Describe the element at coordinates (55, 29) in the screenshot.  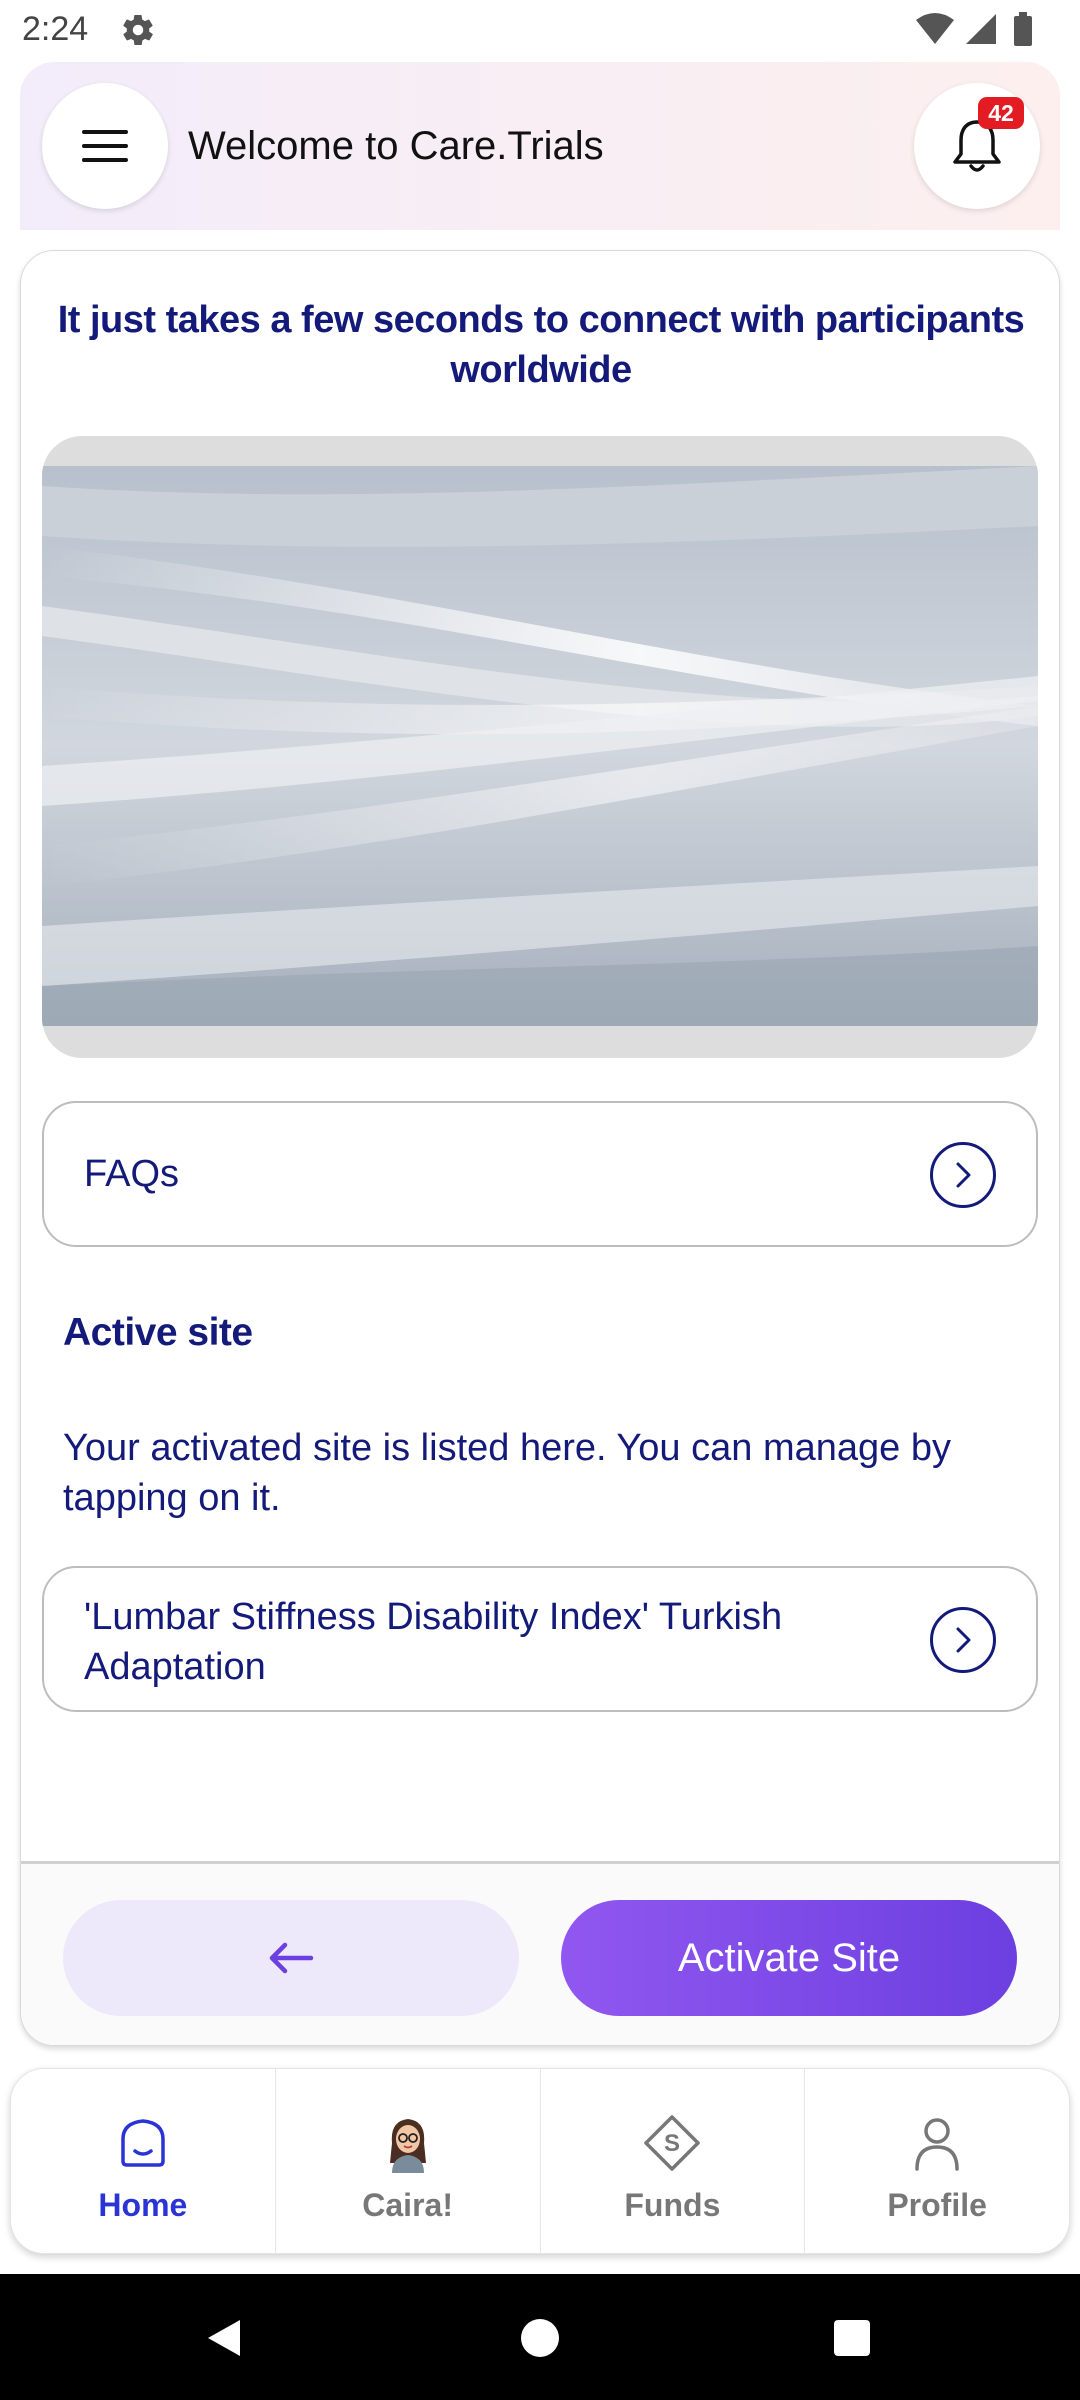
I see `status-time: 2:24` at that location.